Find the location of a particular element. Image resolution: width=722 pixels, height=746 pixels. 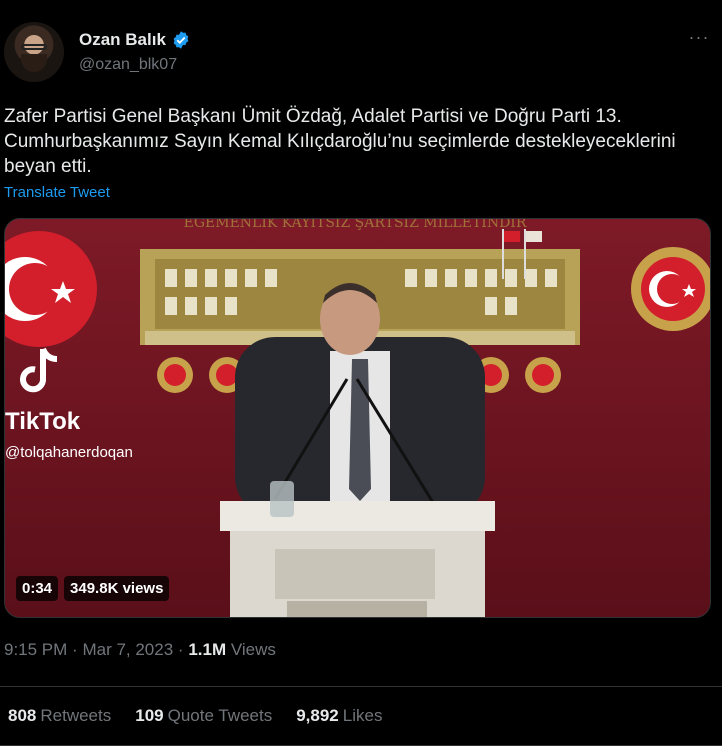

likes-label: Likes is located at coordinates (362, 715).